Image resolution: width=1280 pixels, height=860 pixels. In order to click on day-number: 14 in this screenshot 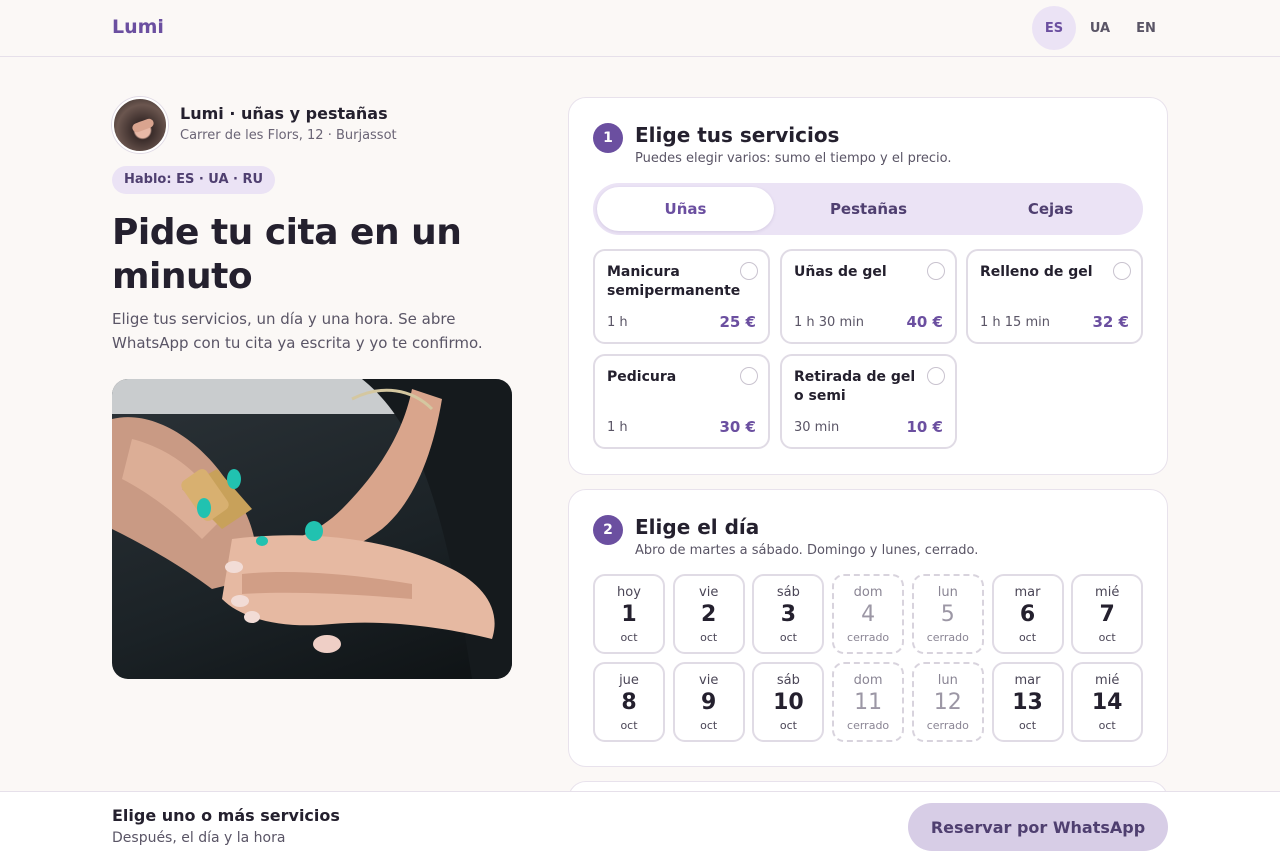, I will do `click(1107, 702)`.